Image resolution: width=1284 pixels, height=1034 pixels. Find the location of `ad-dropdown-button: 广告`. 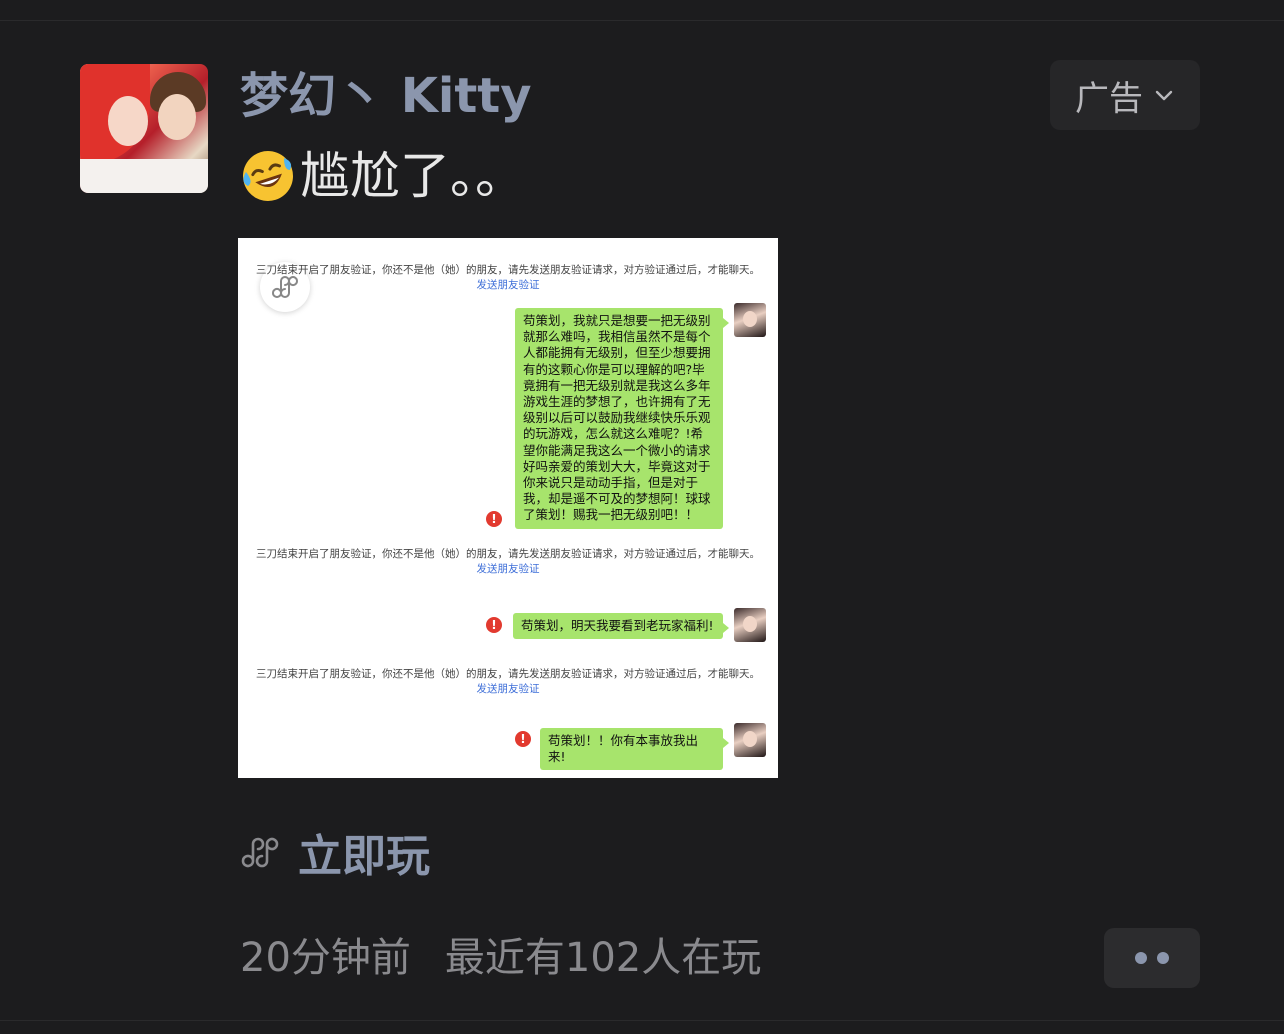

ad-dropdown-button: 广告 is located at coordinates (1125, 95).